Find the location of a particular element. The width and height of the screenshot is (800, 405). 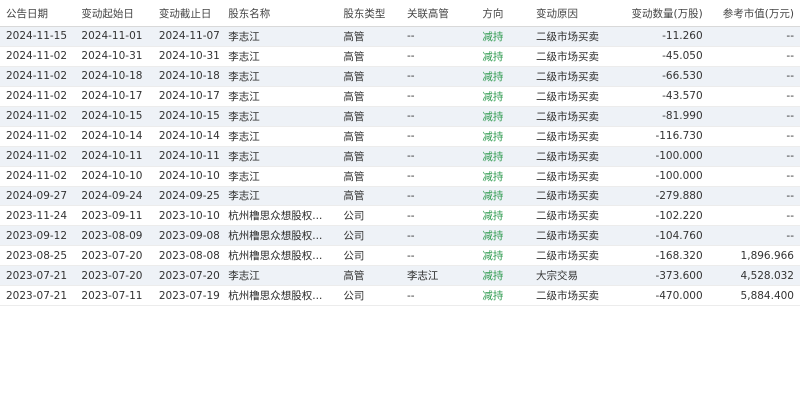

cell-change-qty: -66.530 is located at coordinates (682, 76).